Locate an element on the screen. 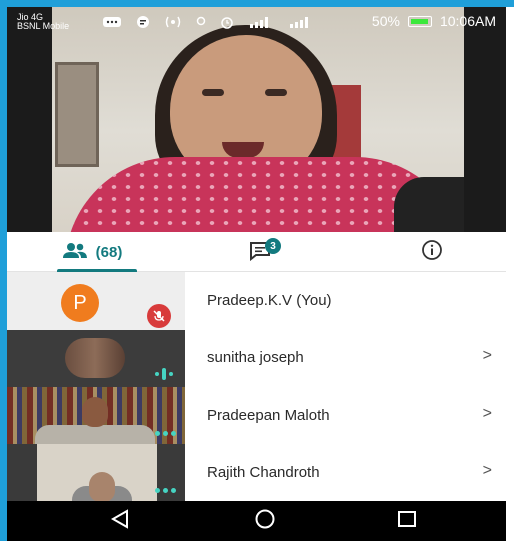 The image size is (514, 541). info-icon is located at coordinates (432, 252).